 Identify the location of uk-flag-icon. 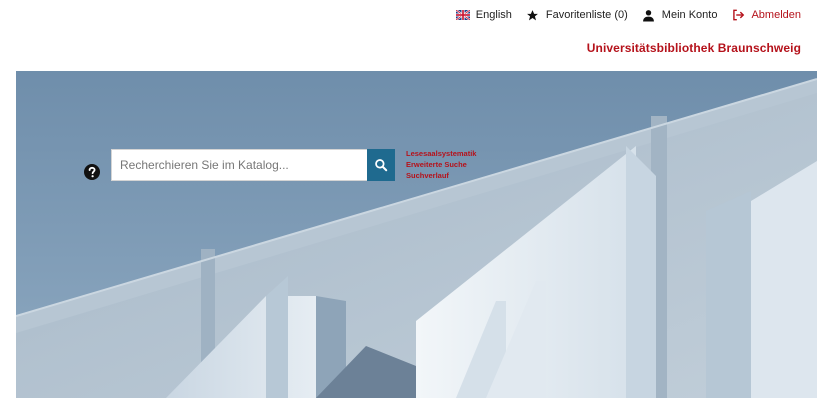
(462, 15).